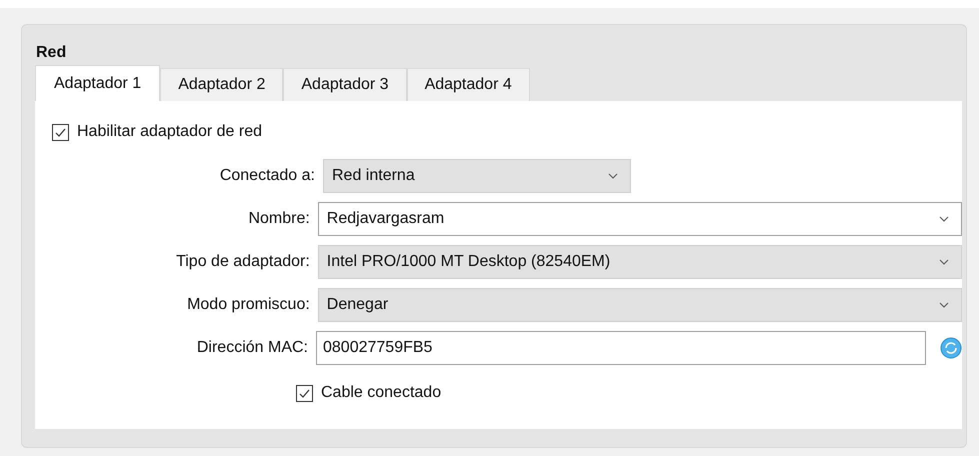  I want to click on field-label: Conectado a:, so click(267, 176).